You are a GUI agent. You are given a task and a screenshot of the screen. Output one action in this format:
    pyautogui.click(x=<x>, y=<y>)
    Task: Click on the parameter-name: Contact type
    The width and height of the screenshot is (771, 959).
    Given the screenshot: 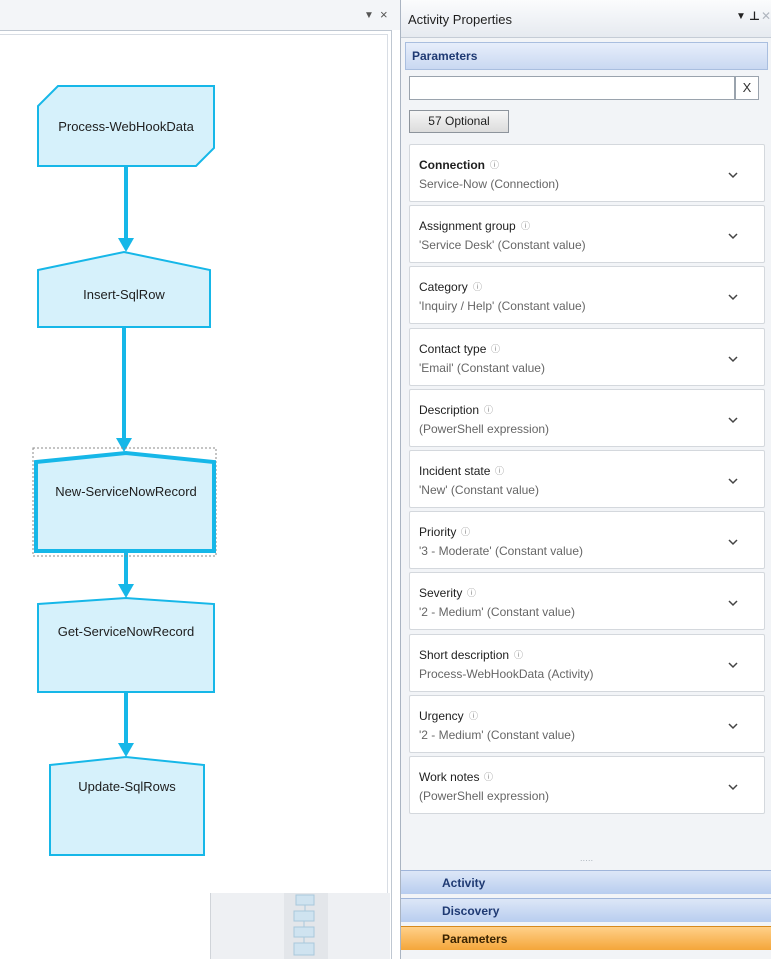 What is the action you would take?
    pyautogui.click(x=453, y=349)
    